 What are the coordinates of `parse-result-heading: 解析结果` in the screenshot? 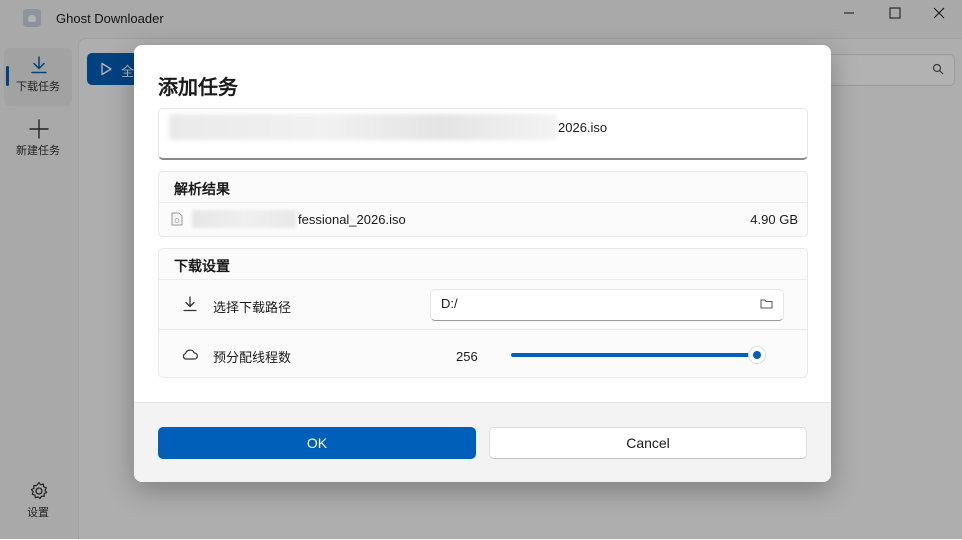 It's located at (202, 189).